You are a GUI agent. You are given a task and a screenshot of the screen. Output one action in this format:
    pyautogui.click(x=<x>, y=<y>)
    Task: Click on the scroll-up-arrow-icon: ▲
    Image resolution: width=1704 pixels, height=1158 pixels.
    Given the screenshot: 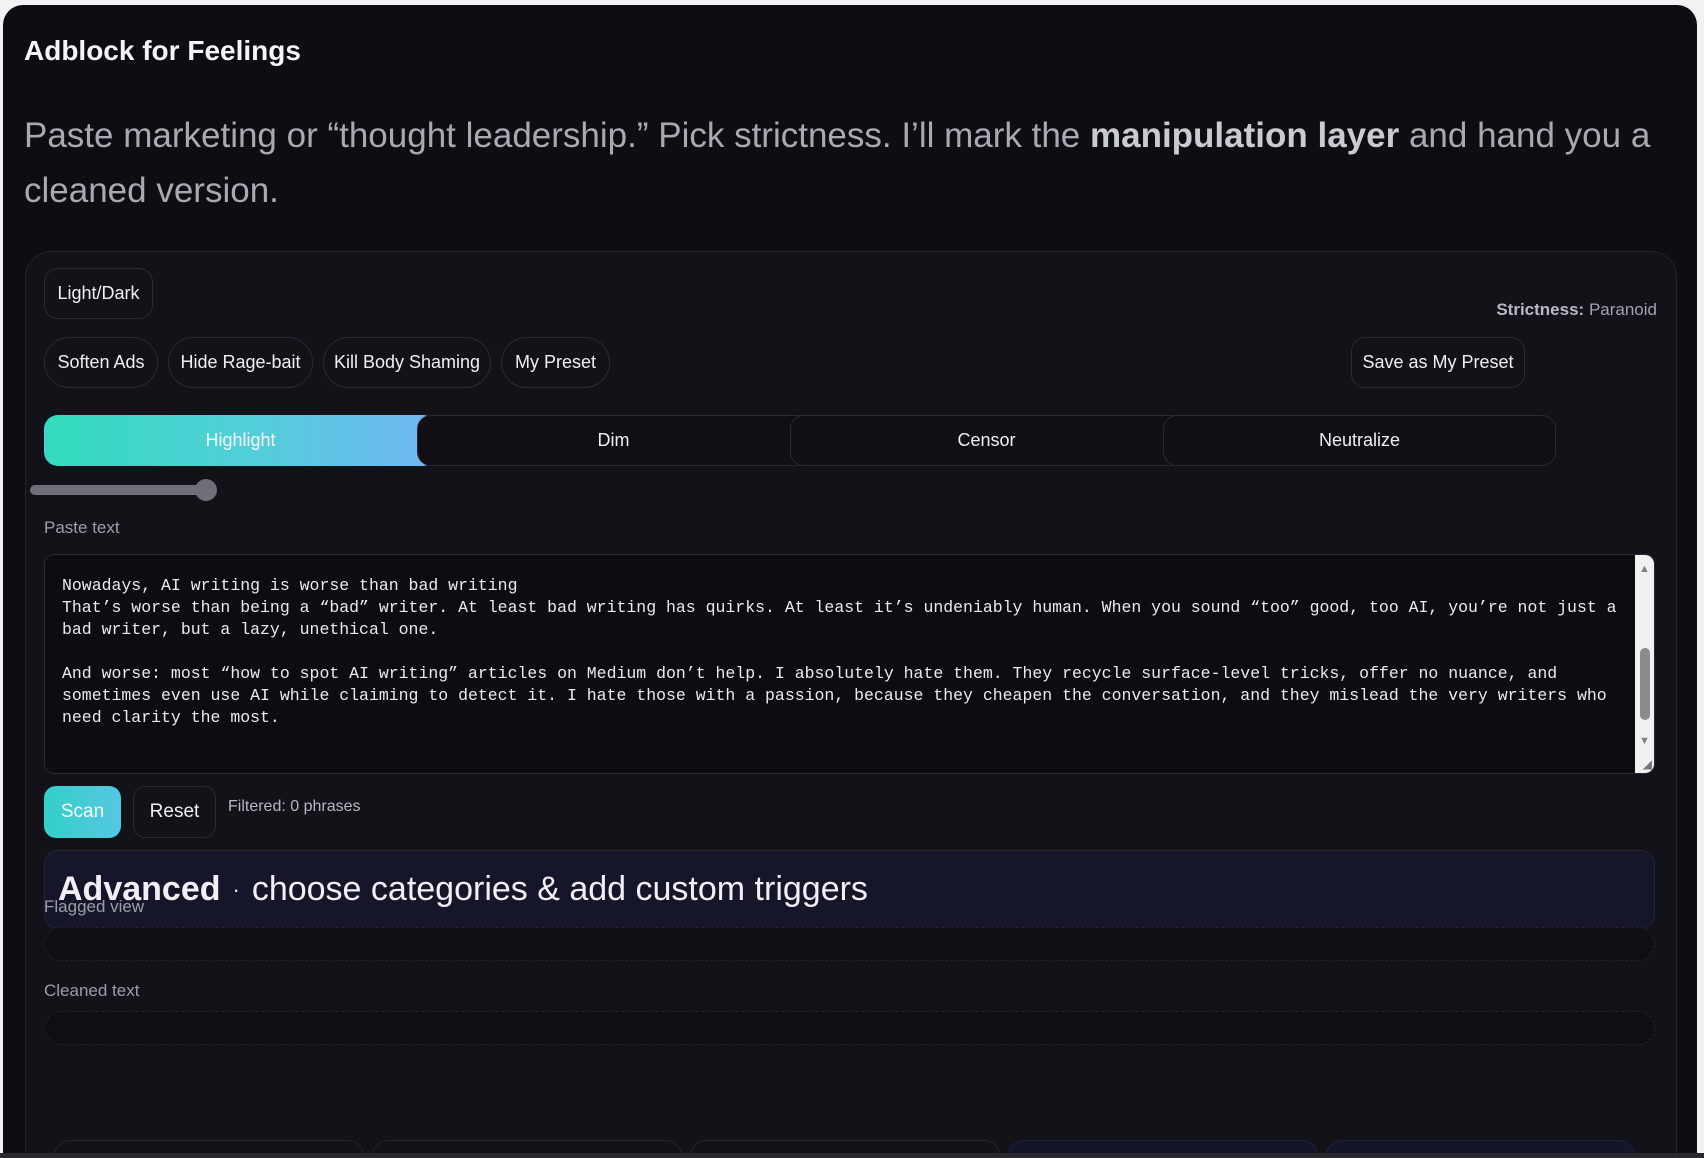 What is the action you would take?
    pyautogui.click(x=1644, y=569)
    